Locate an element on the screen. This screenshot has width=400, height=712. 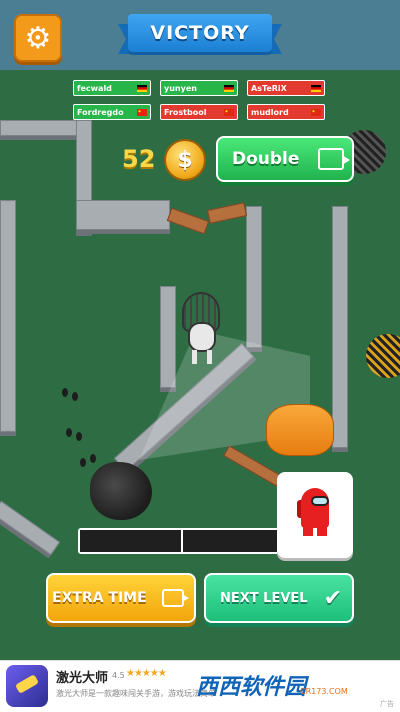
player-tag: Fordregdo is located at coordinates (112, 112).